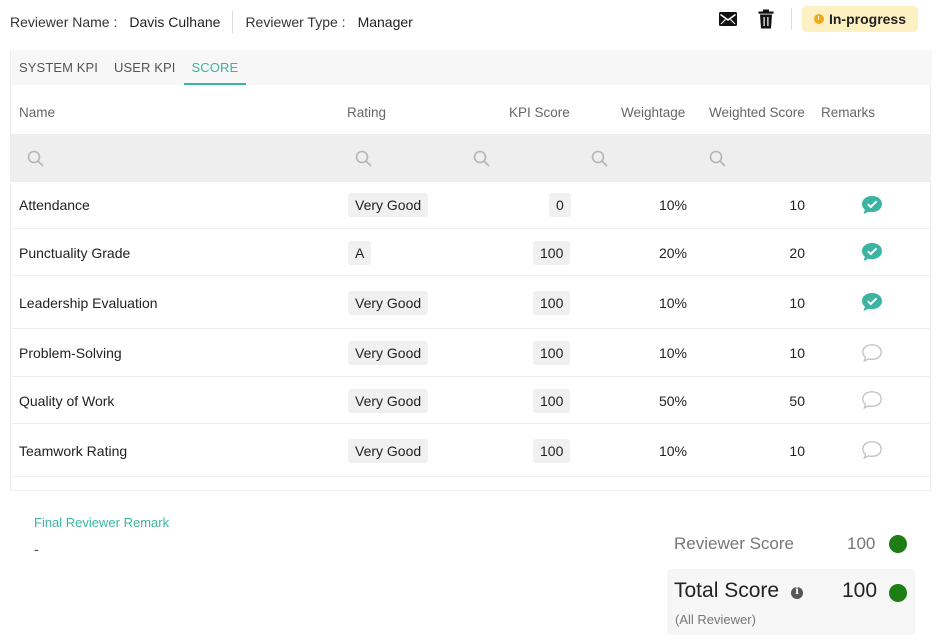 This screenshot has width=946, height=643. What do you see at coordinates (672, 401) in the screenshot?
I see `weightage: 50%` at bounding box center [672, 401].